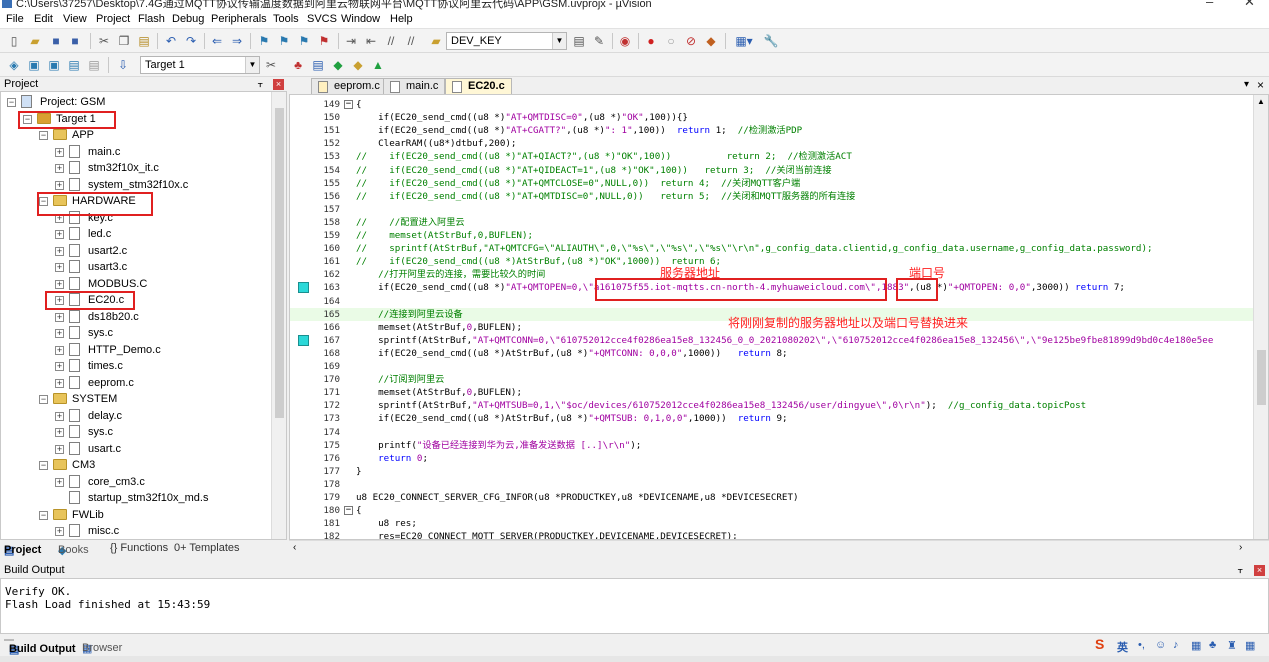 The height and width of the screenshot is (662, 1269). I want to click on menu-view: View, so click(75, 19).